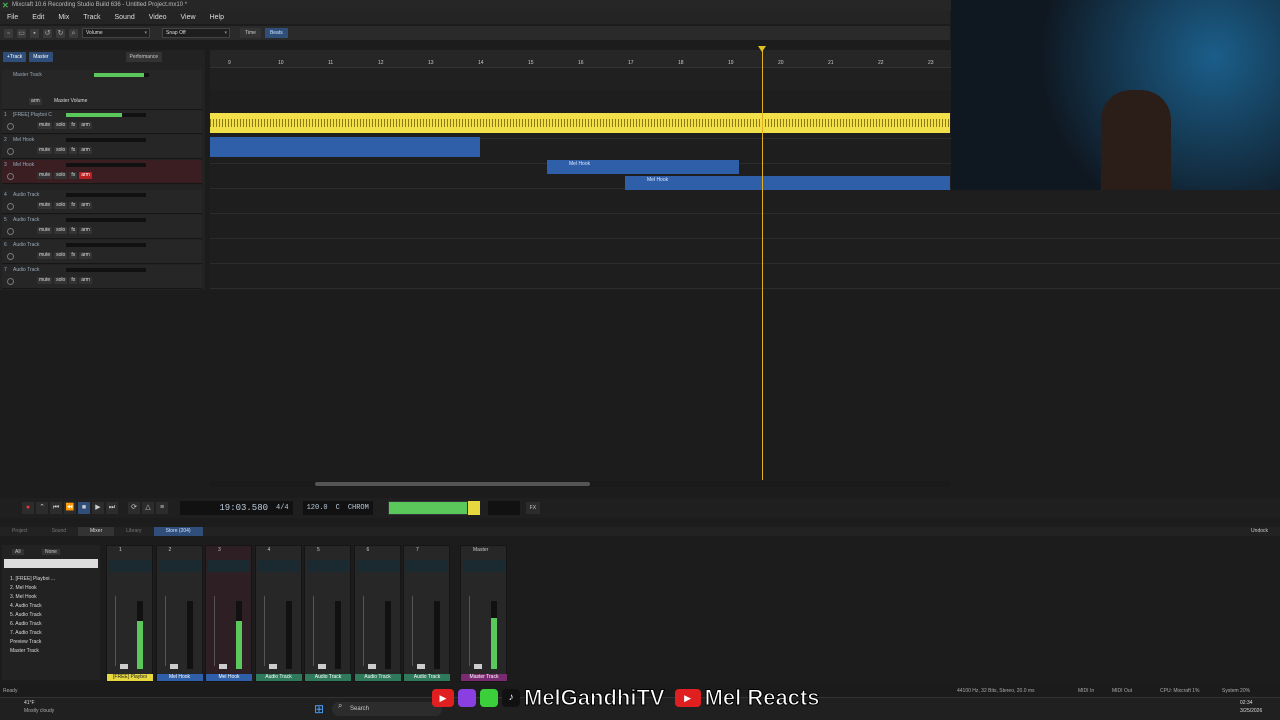 The image size is (1280, 720). What do you see at coordinates (387, 709) in the screenshot?
I see `taskbar-search: Search` at bounding box center [387, 709].